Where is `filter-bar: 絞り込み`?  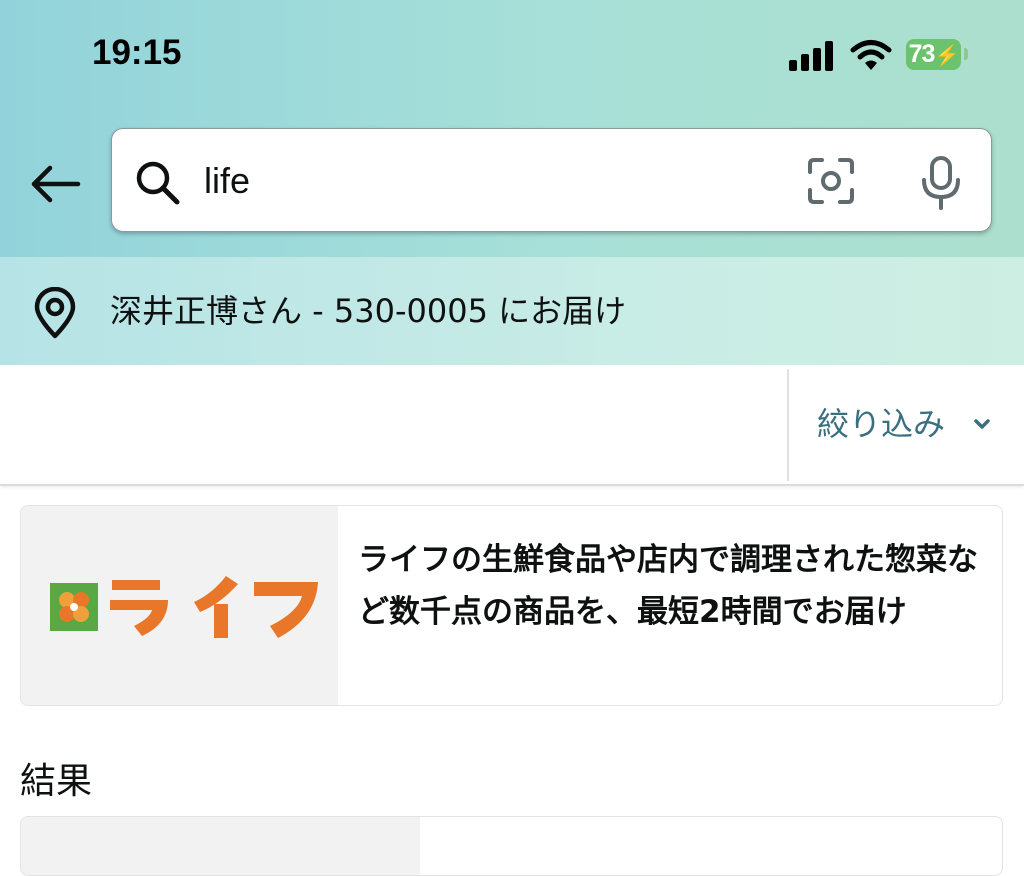 filter-bar: 絞り込み is located at coordinates (512, 425).